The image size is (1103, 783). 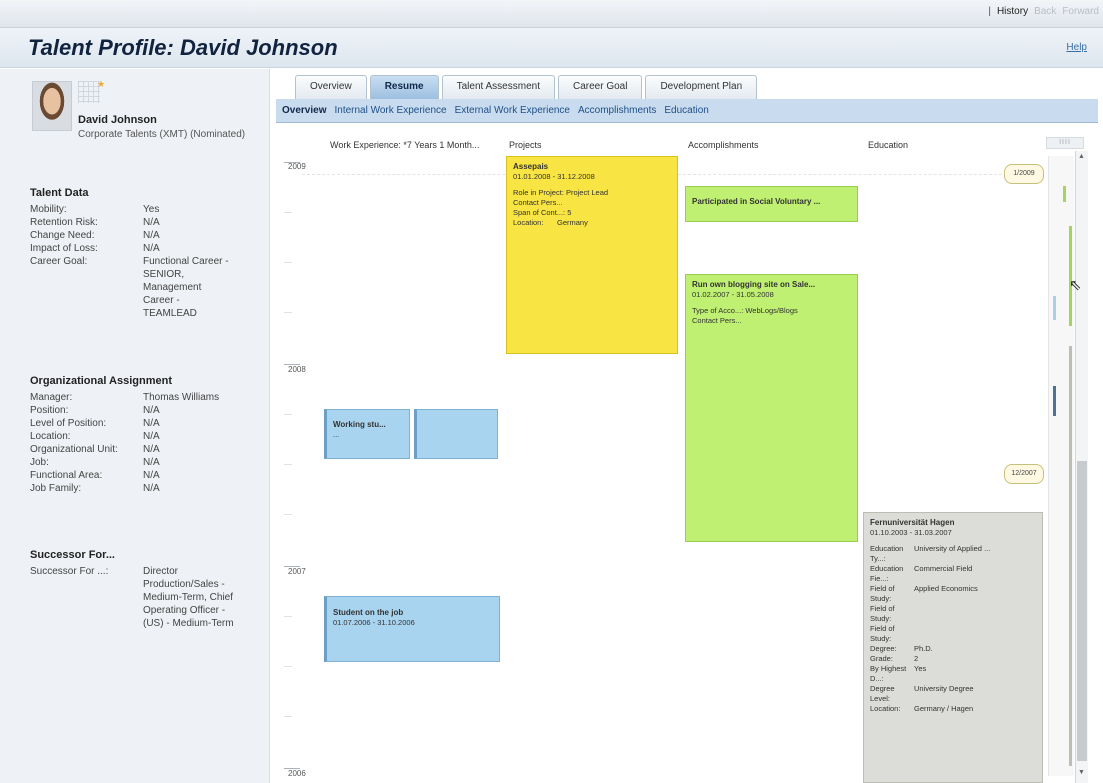 I want to click on field-label: Career Goal:, so click(x=59, y=261).